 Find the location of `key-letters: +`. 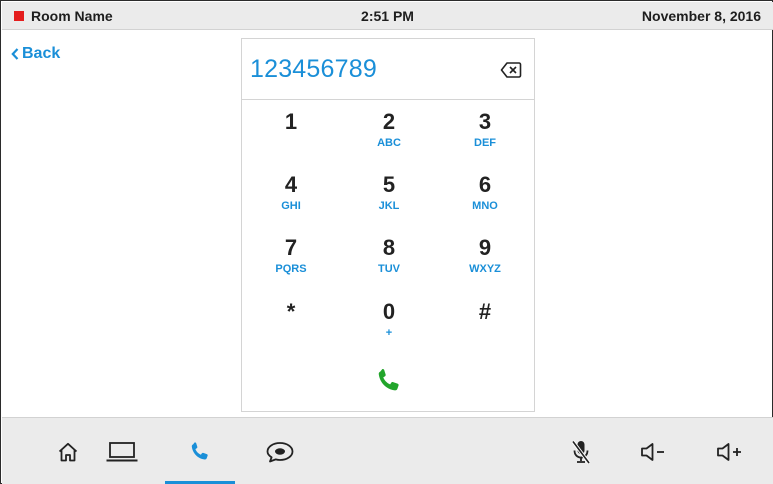

key-letters: + is located at coordinates (389, 333).